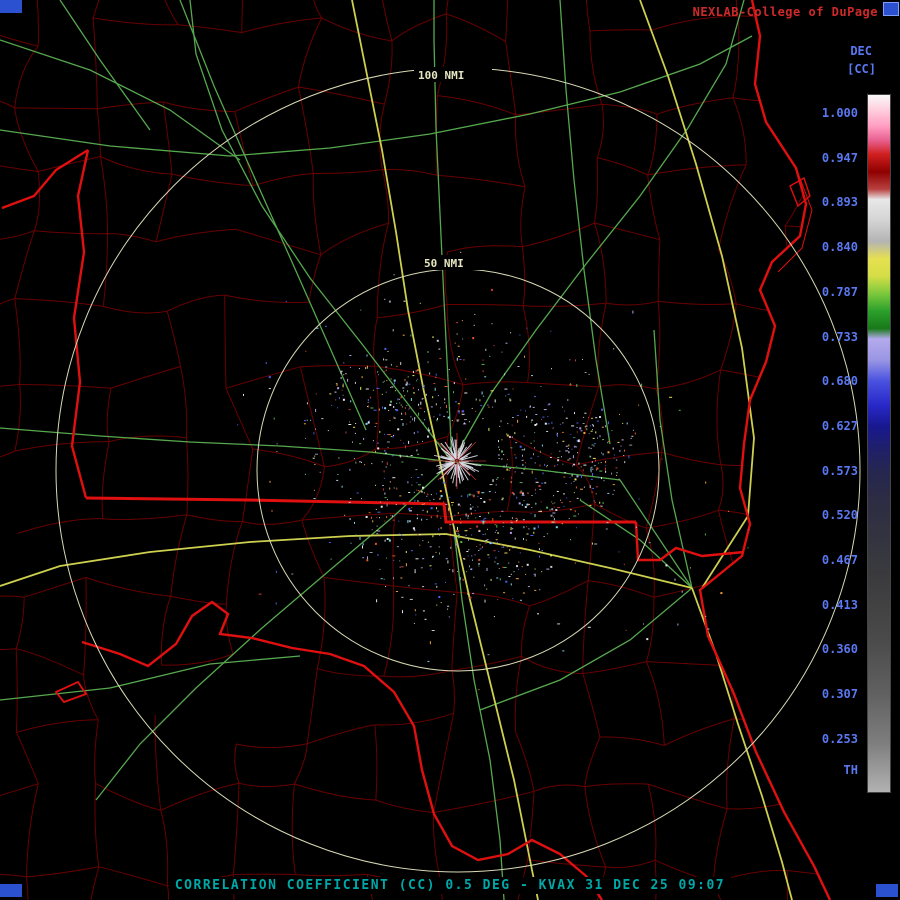 This screenshot has width=900, height=900. I want to click on product-unit-label: [CC], so click(861, 69).